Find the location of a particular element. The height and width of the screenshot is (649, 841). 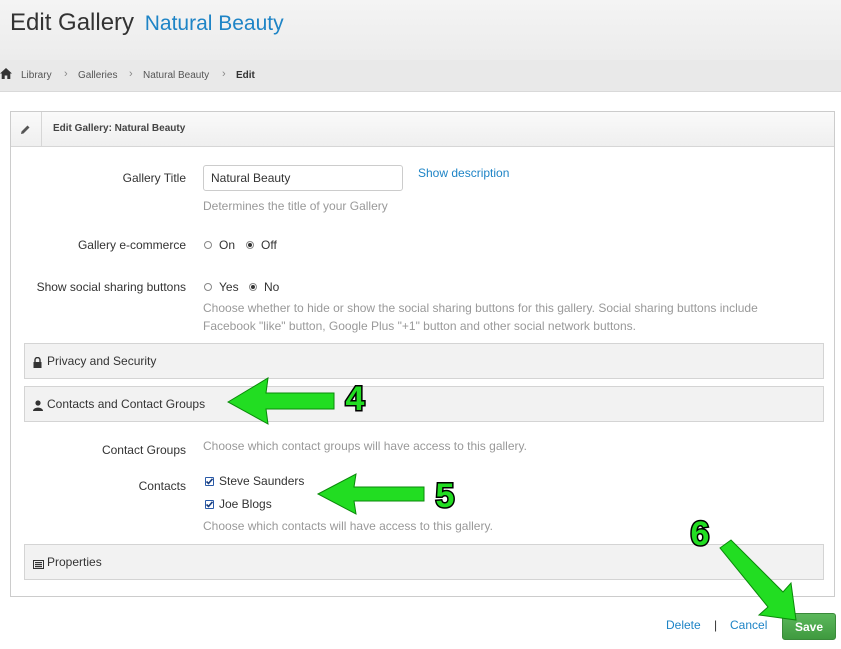

arrow-5-icon is located at coordinates (370, 494).